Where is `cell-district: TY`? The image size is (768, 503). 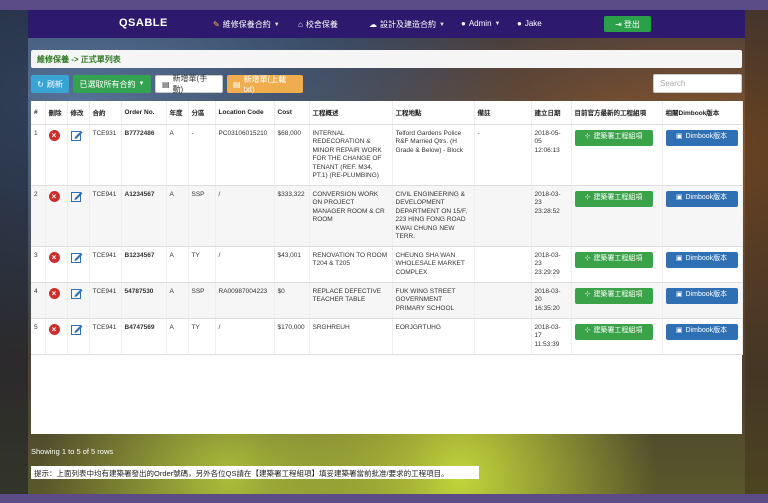 cell-district: TY is located at coordinates (202, 336).